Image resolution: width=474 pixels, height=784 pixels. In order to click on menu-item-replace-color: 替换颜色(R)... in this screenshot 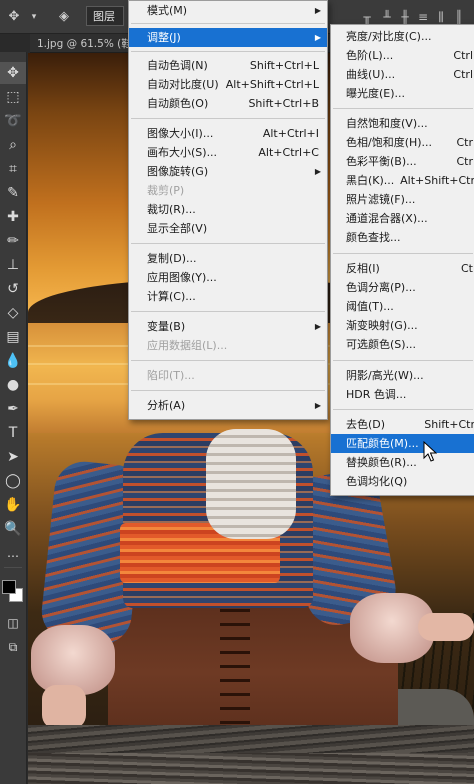, I will do `click(402, 462)`.